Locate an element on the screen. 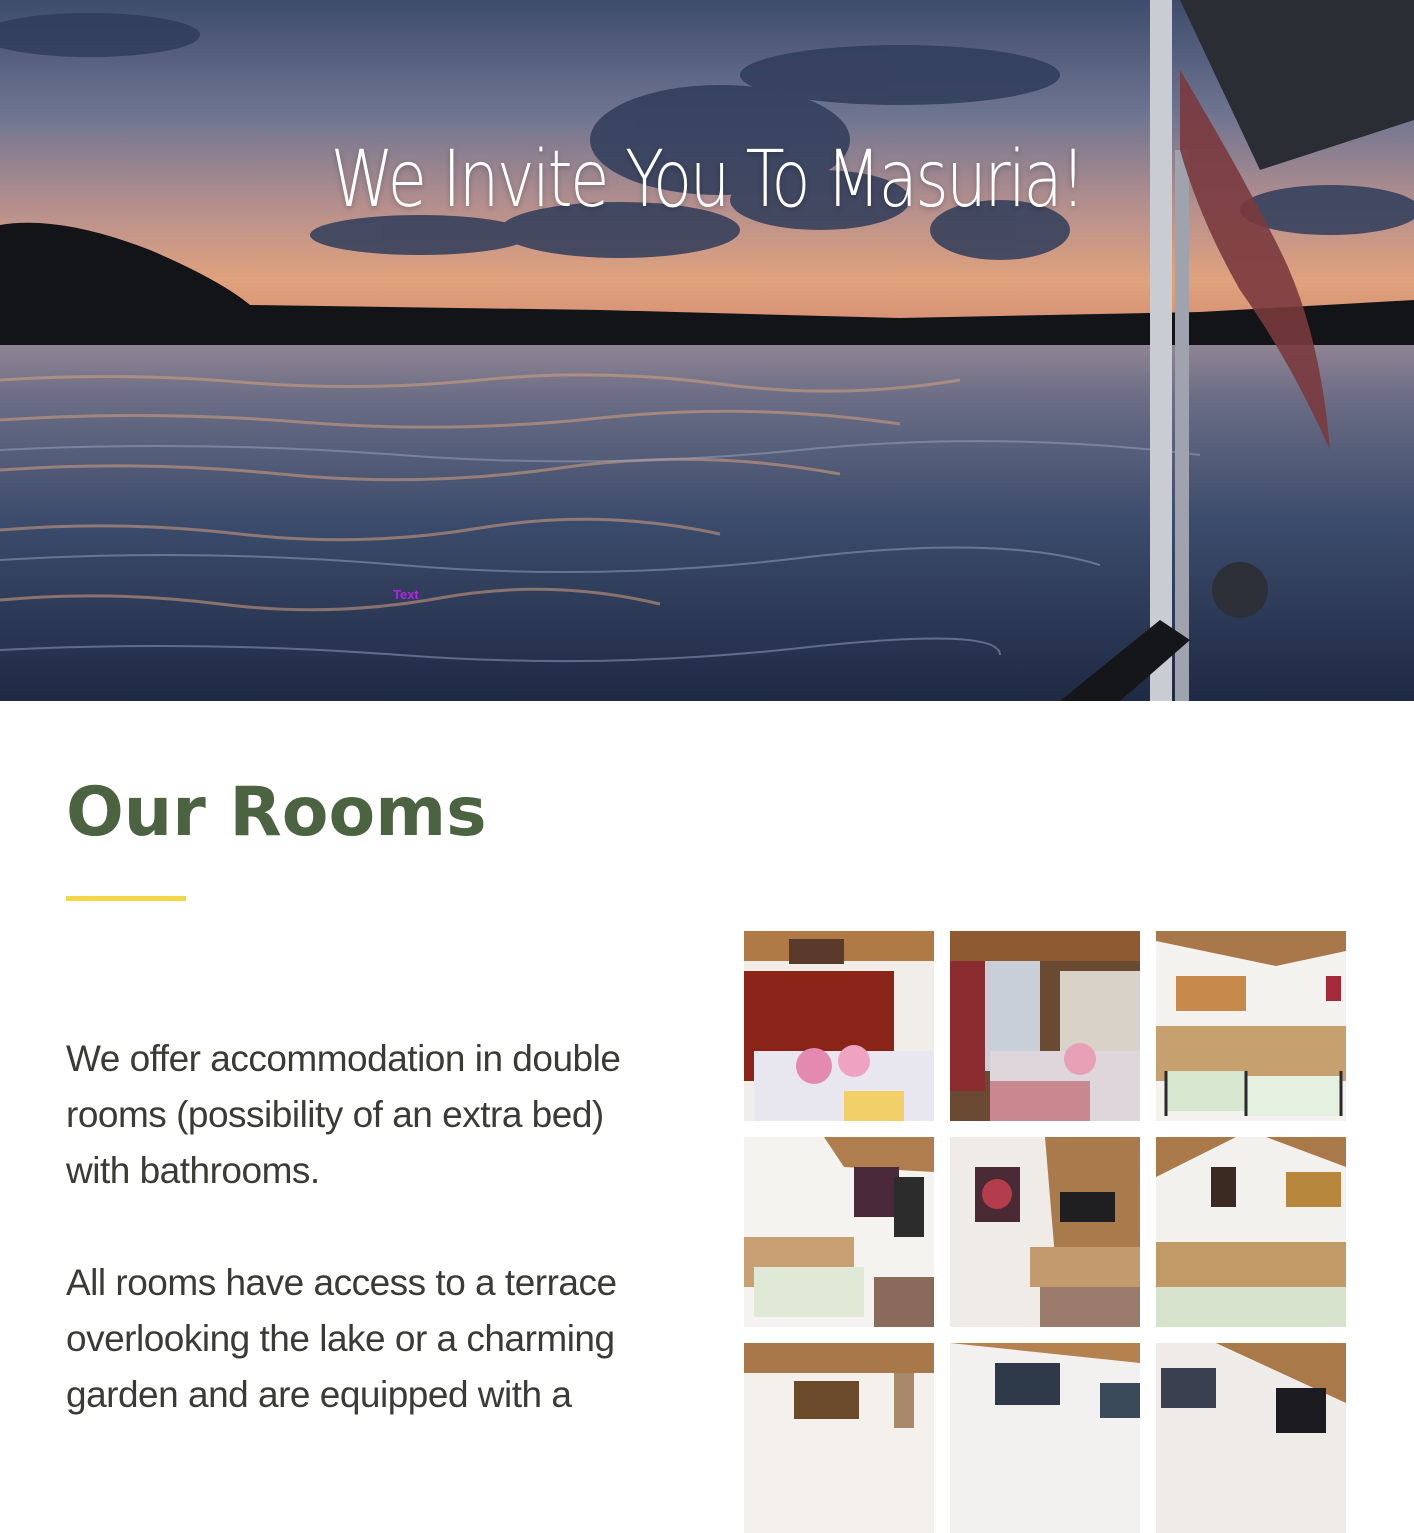 The height and width of the screenshot is (1533, 1414). section-title: Our Rooms is located at coordinates (276, 812).